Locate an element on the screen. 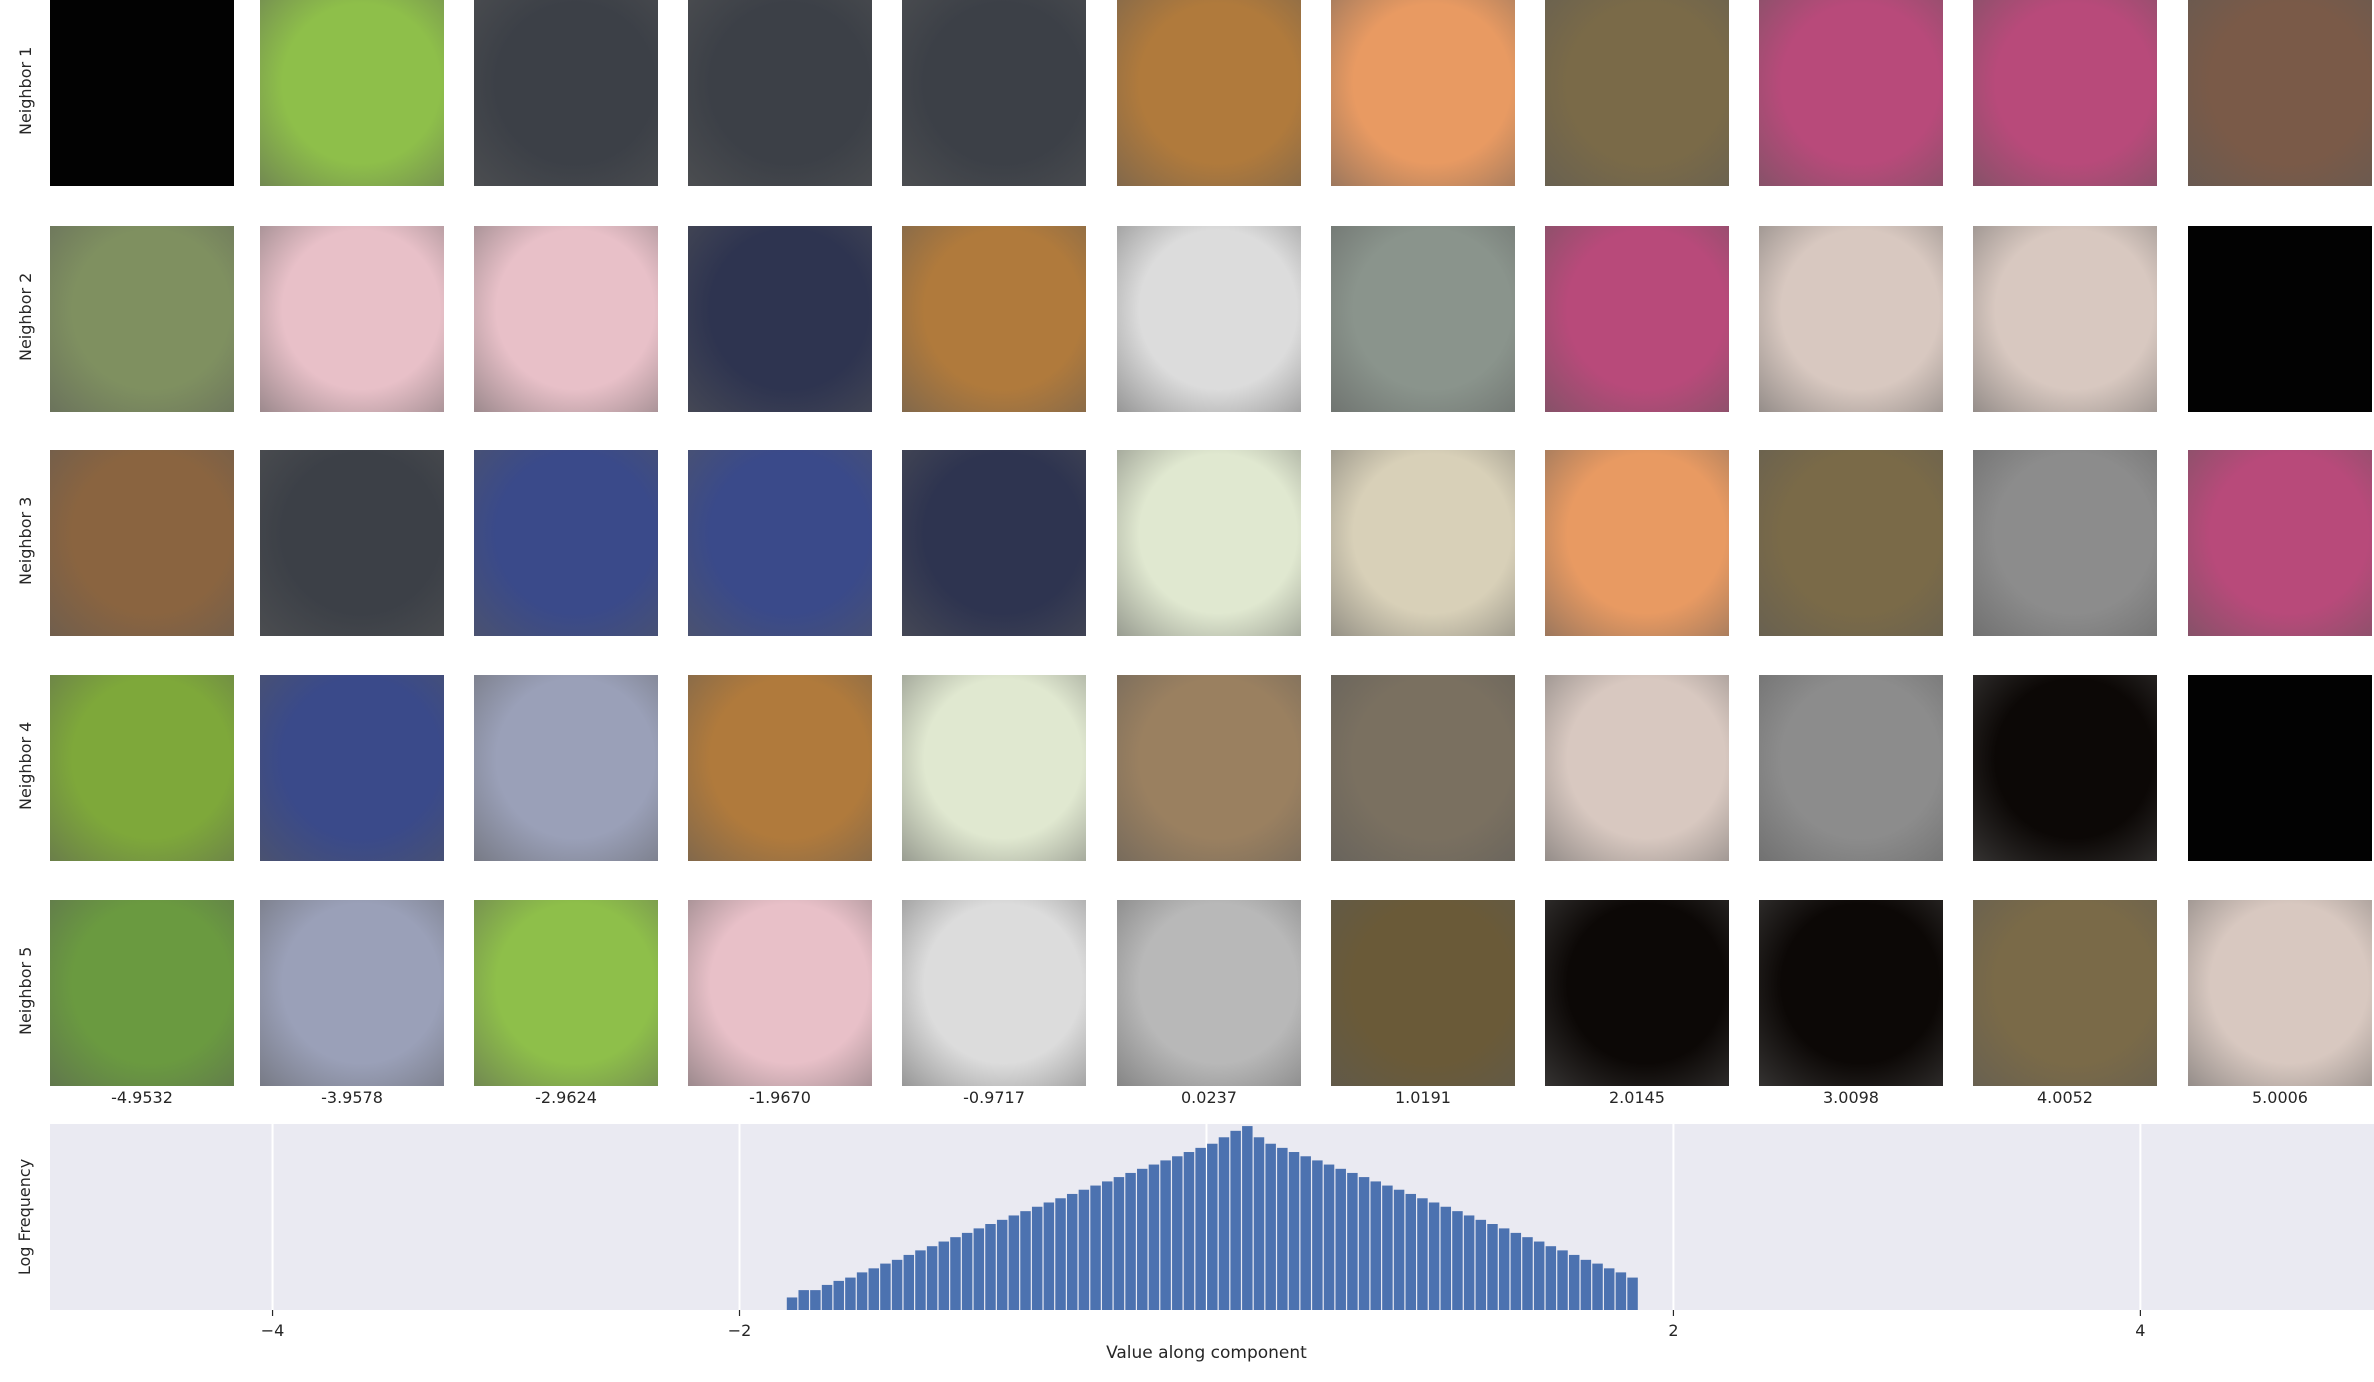  neighbor-image-dark-lights is located at coordinates (1851, 993).